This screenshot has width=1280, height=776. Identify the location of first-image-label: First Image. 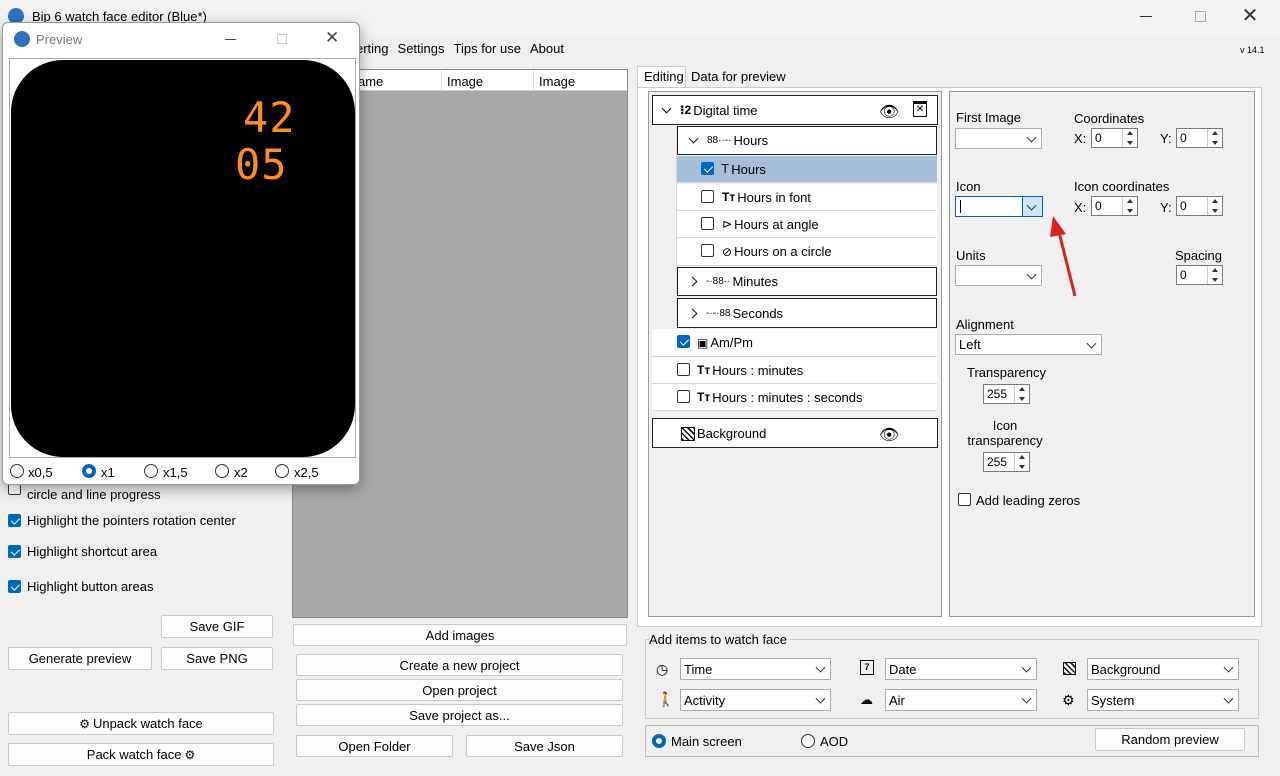
(989, 117).